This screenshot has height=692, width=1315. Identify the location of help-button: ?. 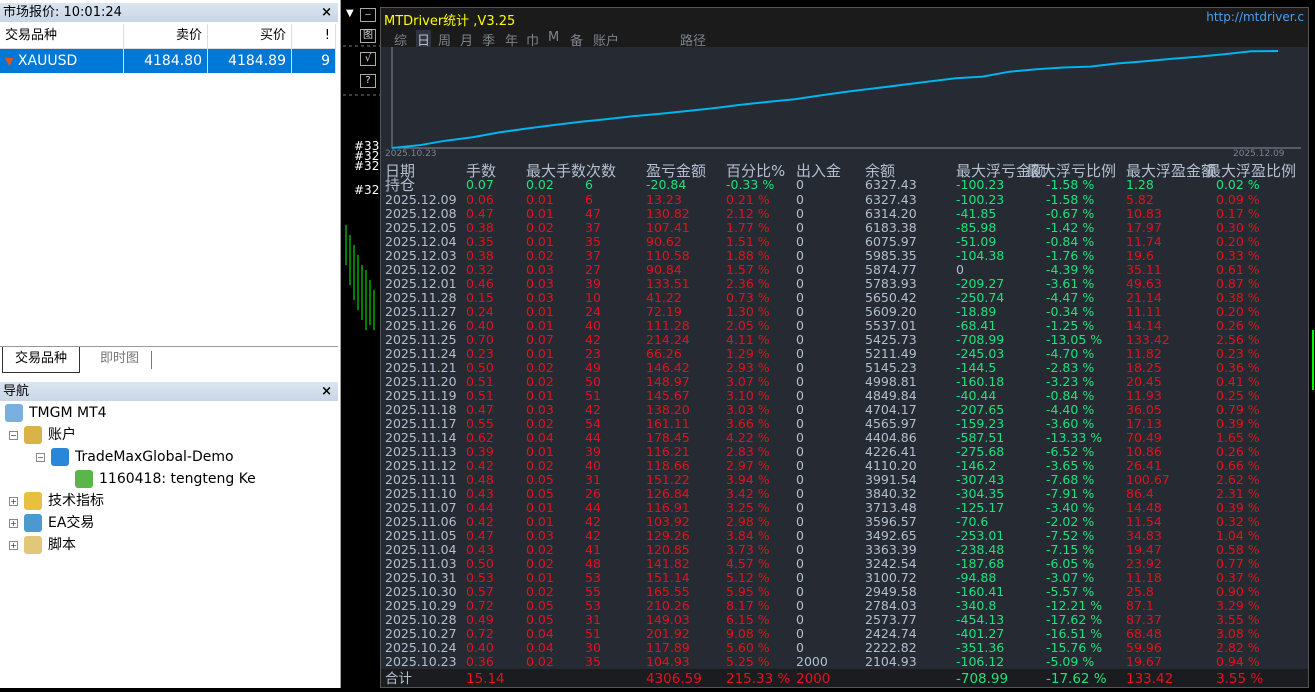
(368, 81).